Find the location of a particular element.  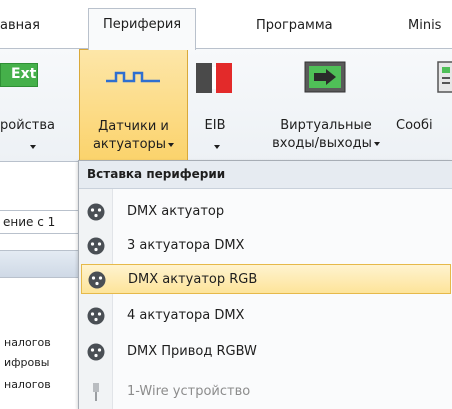

tab-program: Программа is located at coordinates (294, 26).